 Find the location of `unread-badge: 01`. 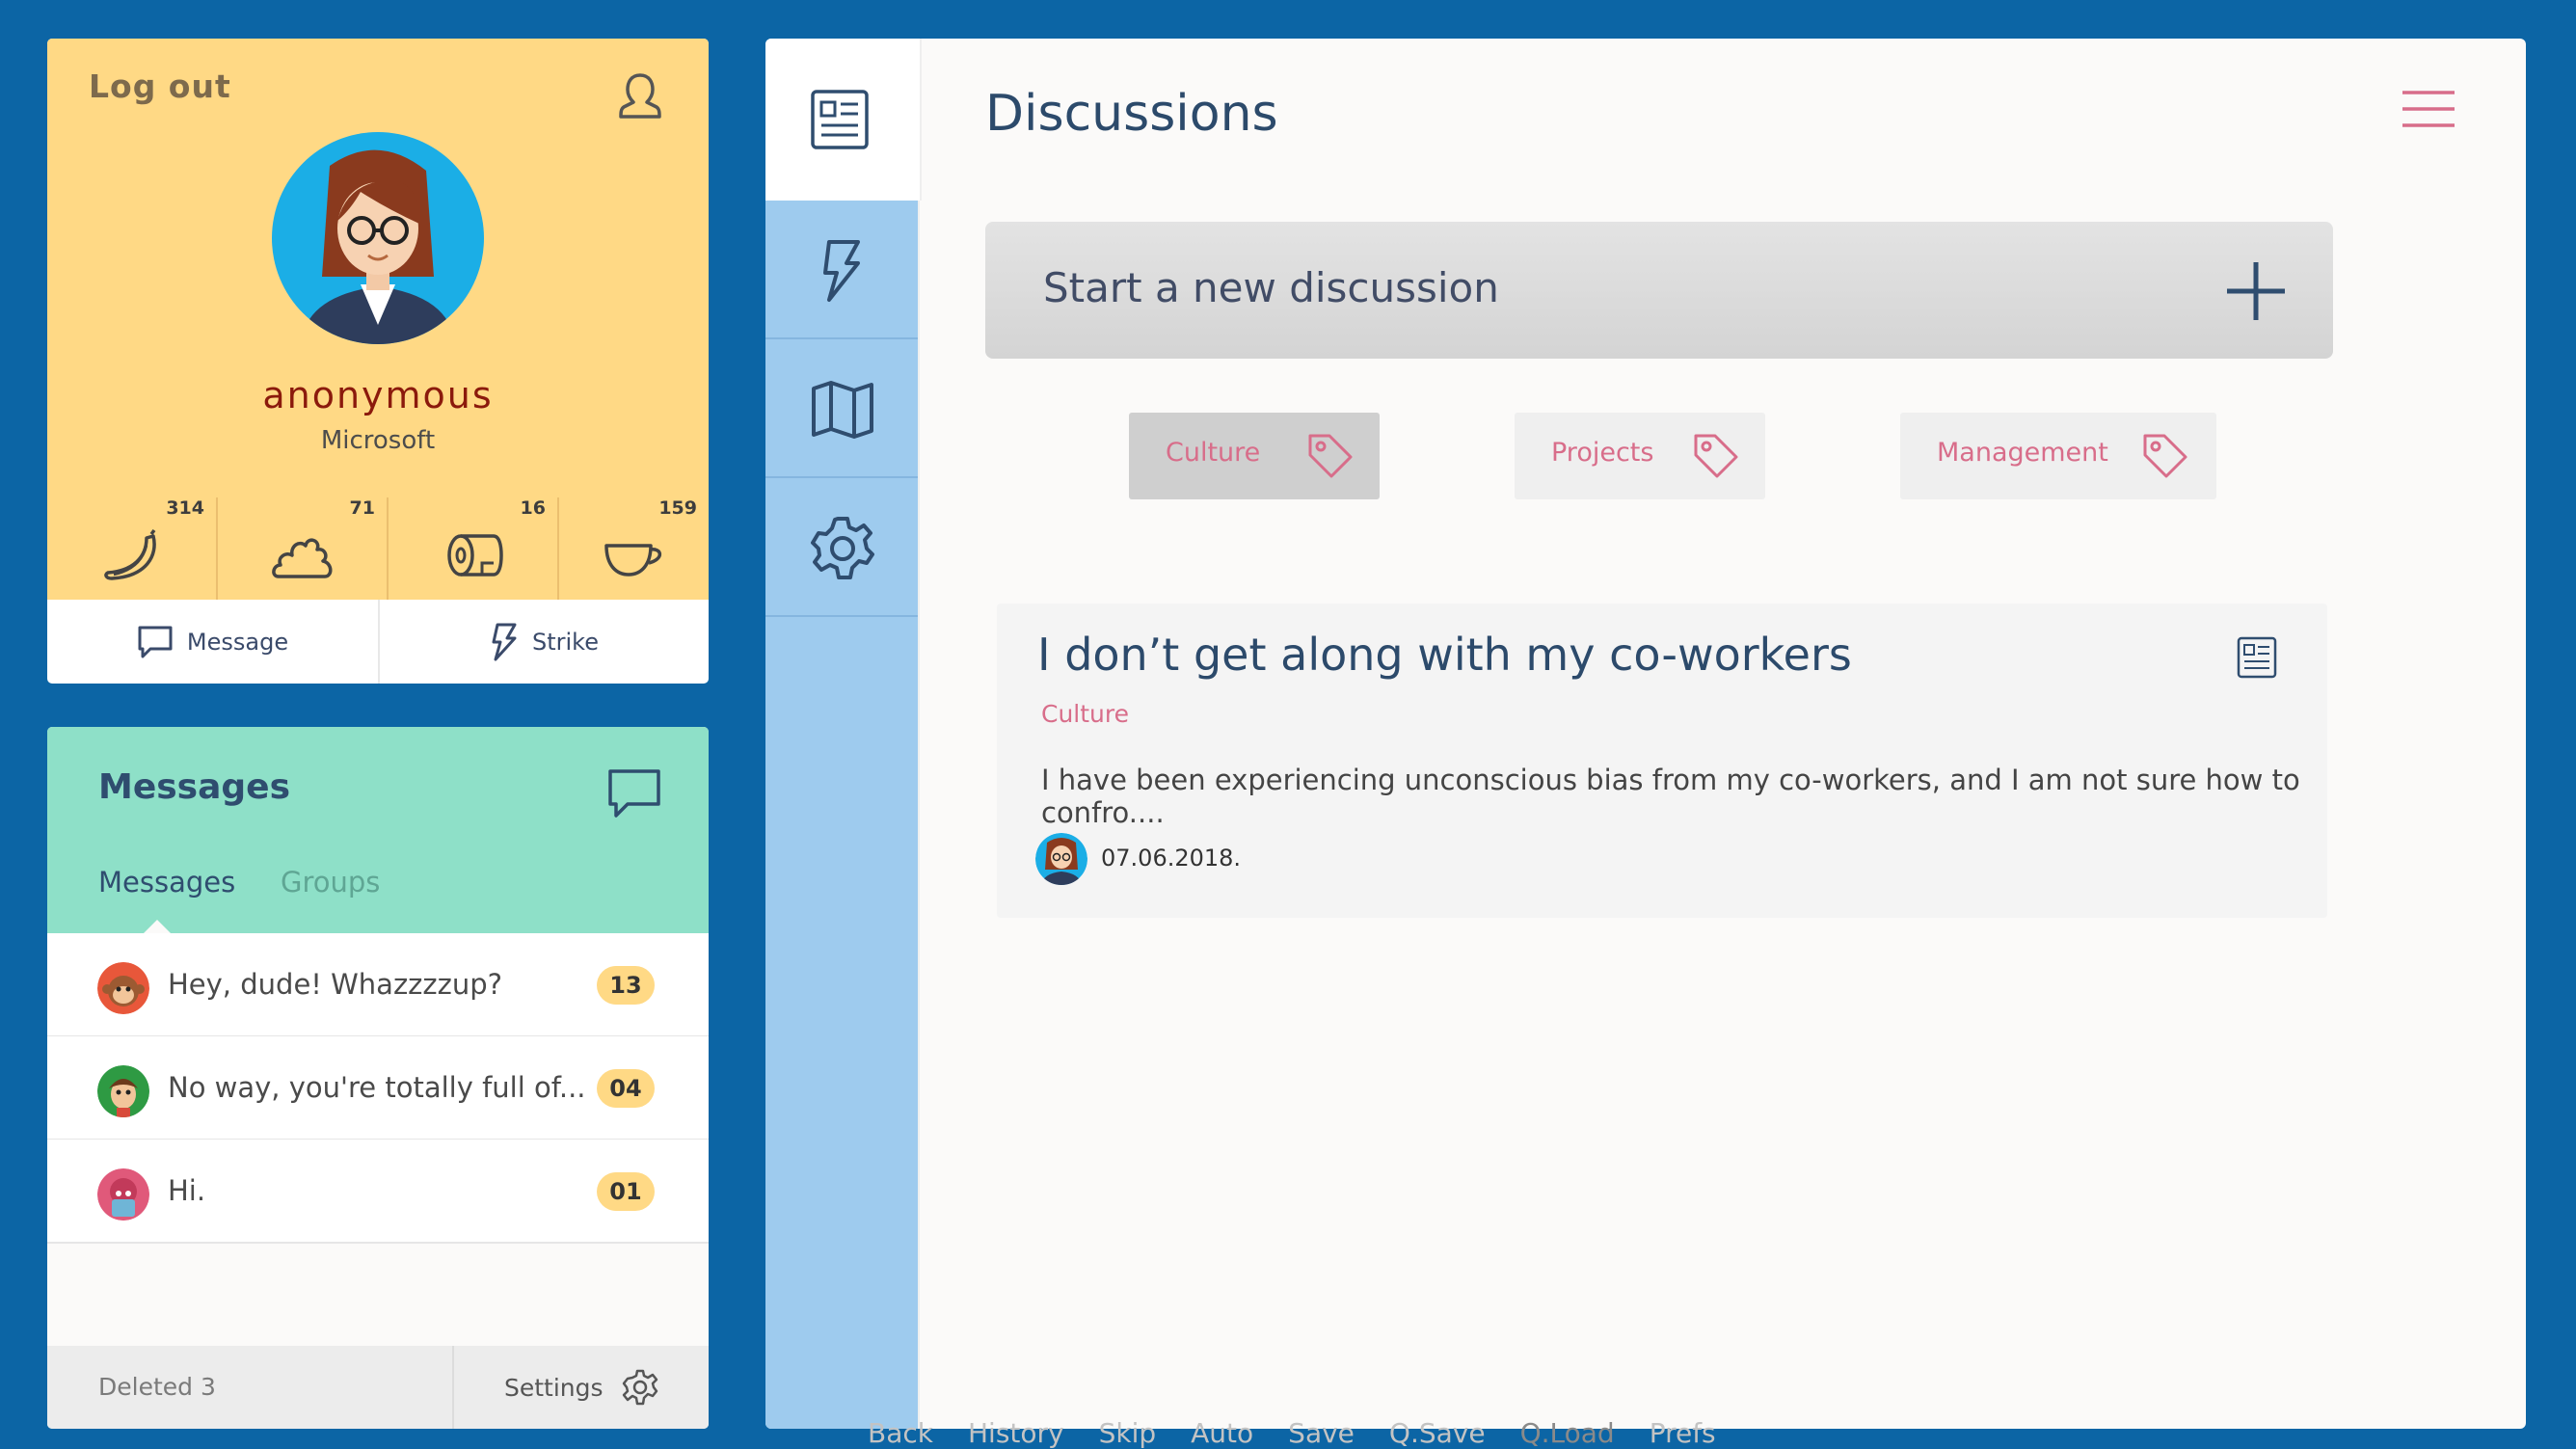

unread-badge: 01 is located at coordinates (626, 1192).